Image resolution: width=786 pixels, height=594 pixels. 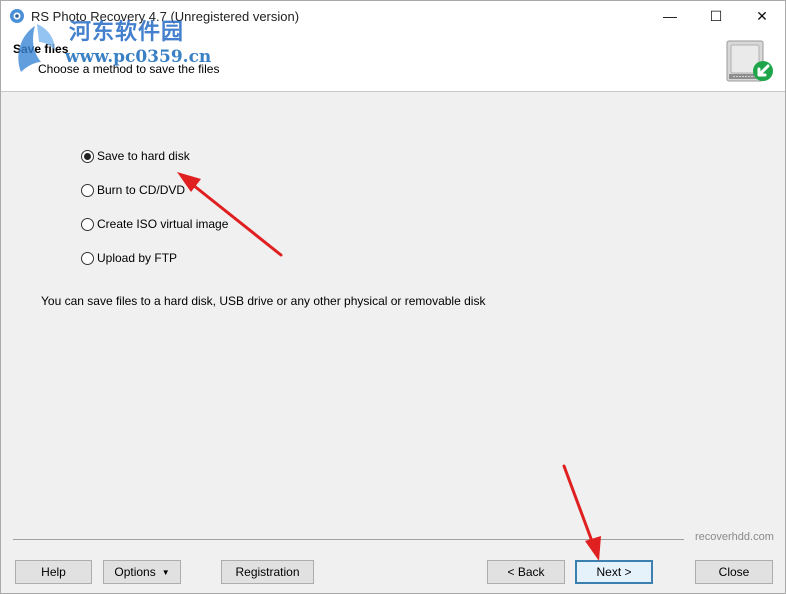 What do you see at coordinates (17, 16) in the screenshot?
I see `app-icon` at bounding box center [17, 16].